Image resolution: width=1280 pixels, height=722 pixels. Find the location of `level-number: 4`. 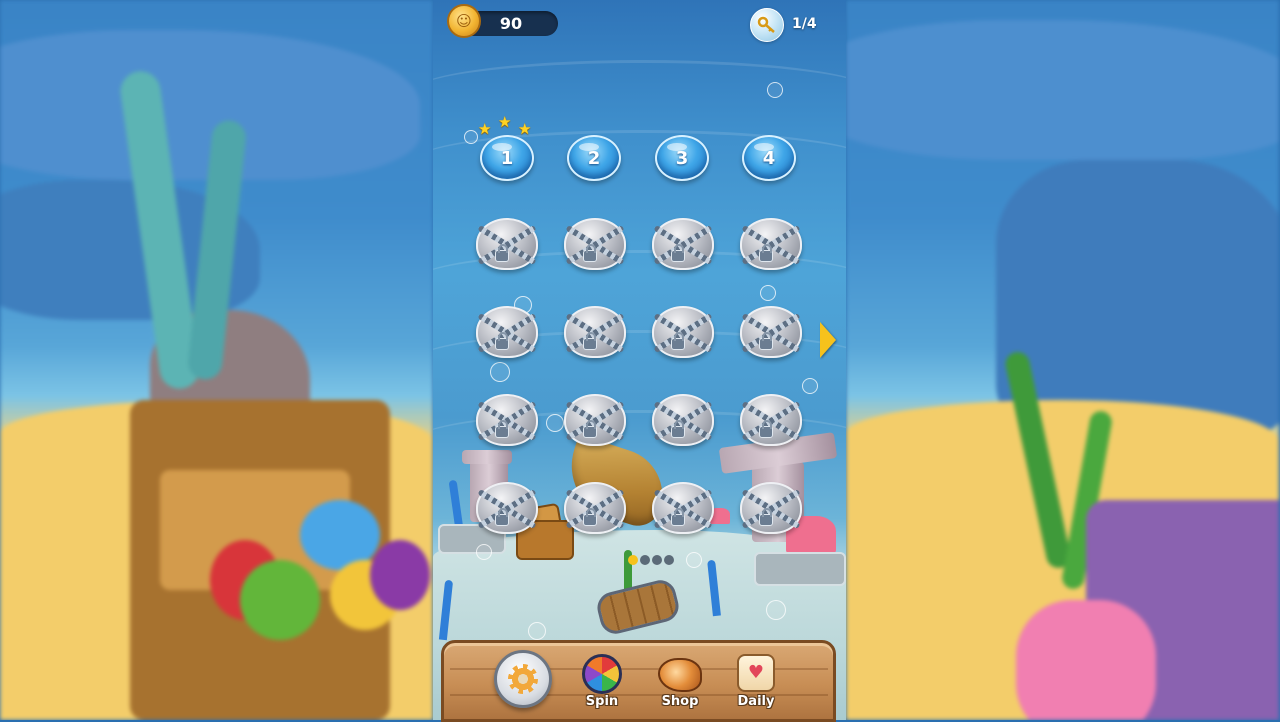

level-number: 4 is located at coordinates (769, 158).